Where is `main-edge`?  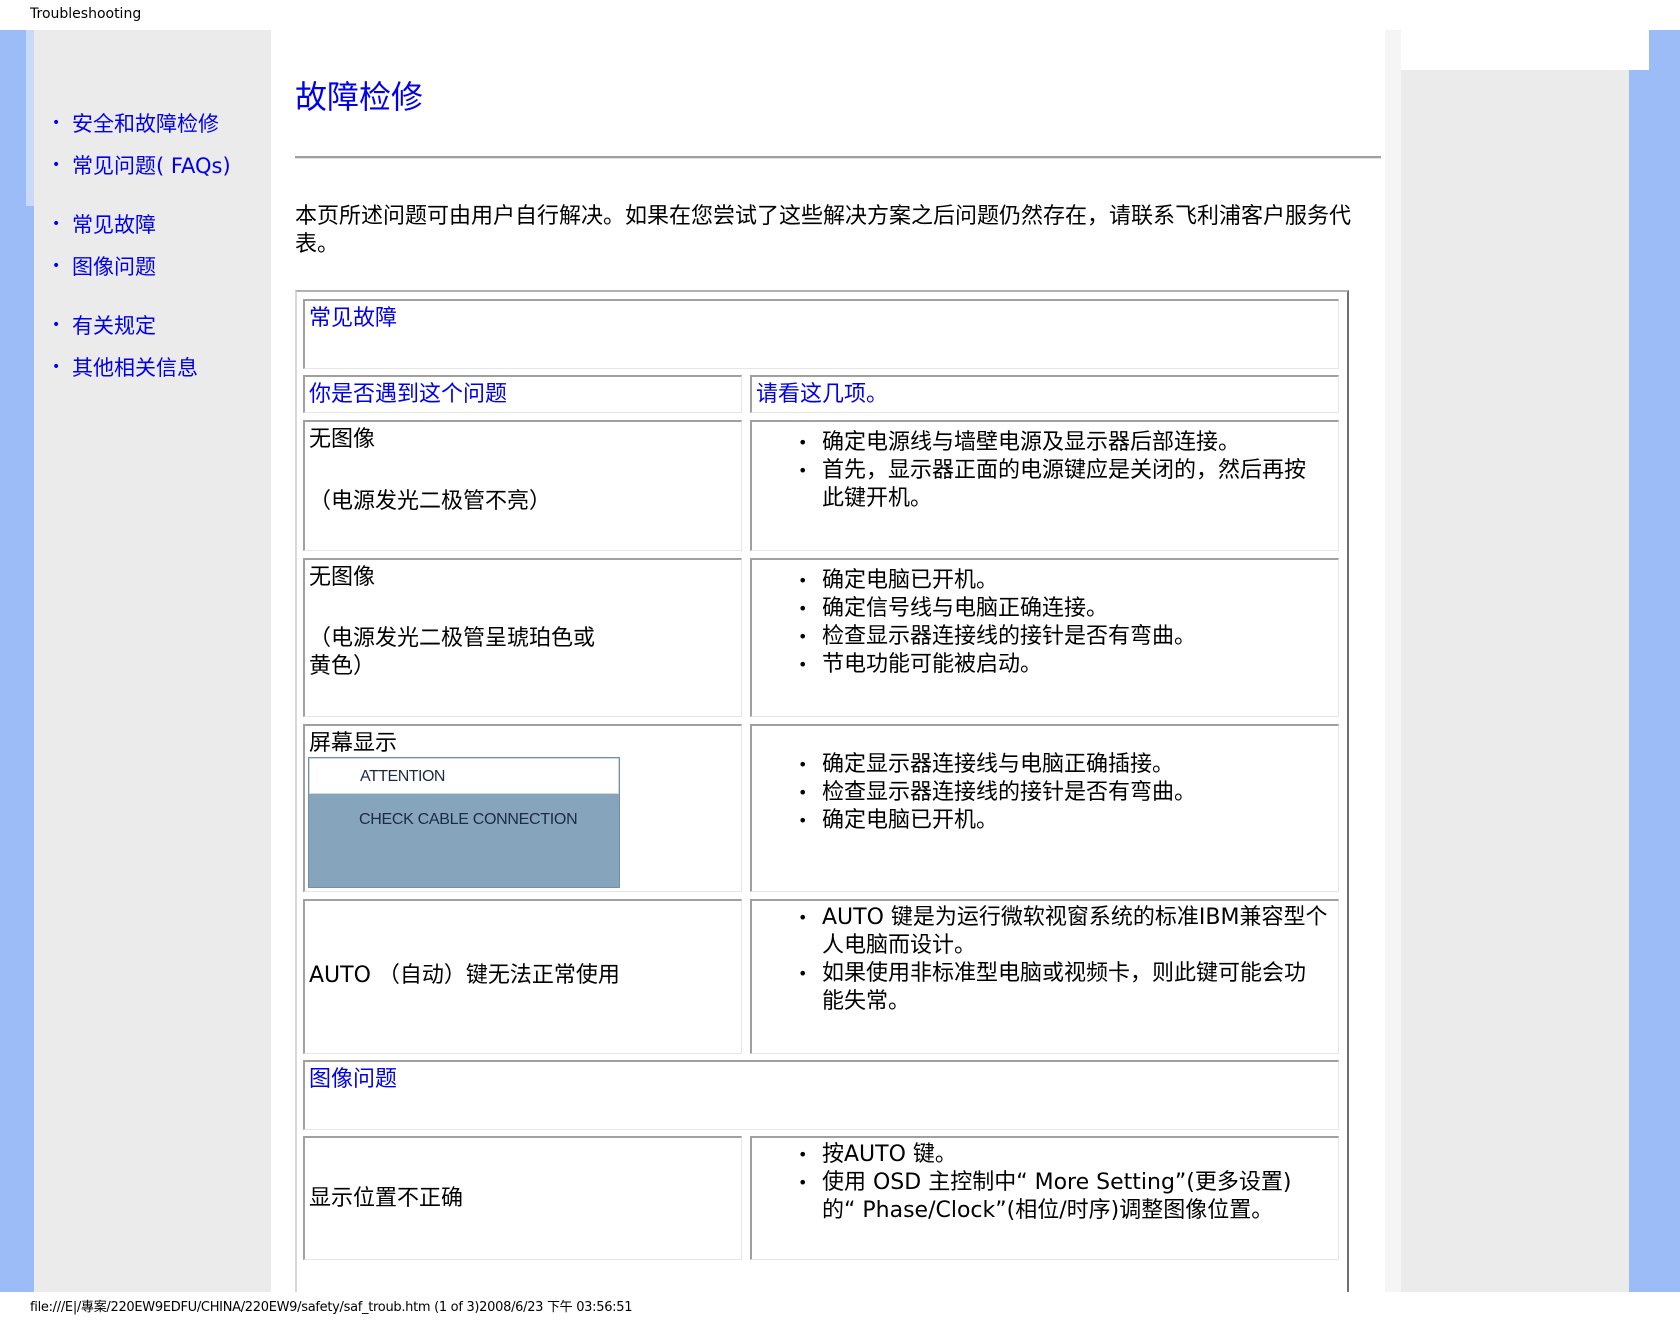 main-edge is located at coordinates (1393, 661).